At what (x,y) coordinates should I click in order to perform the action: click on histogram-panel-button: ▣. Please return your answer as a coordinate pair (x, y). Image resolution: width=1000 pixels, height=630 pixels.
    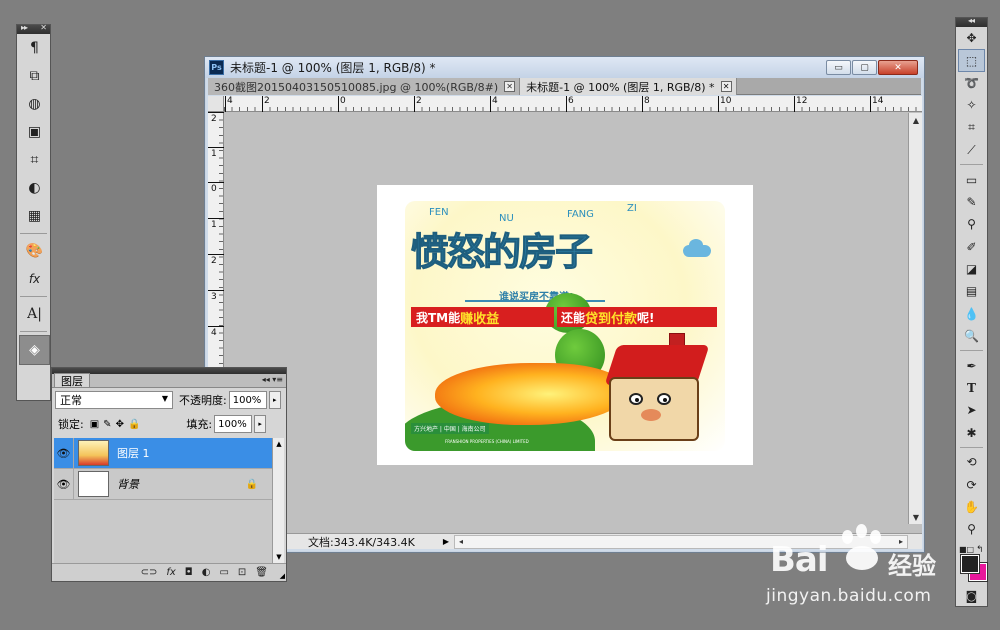
    Looking at the image, I should click on (34, 132).